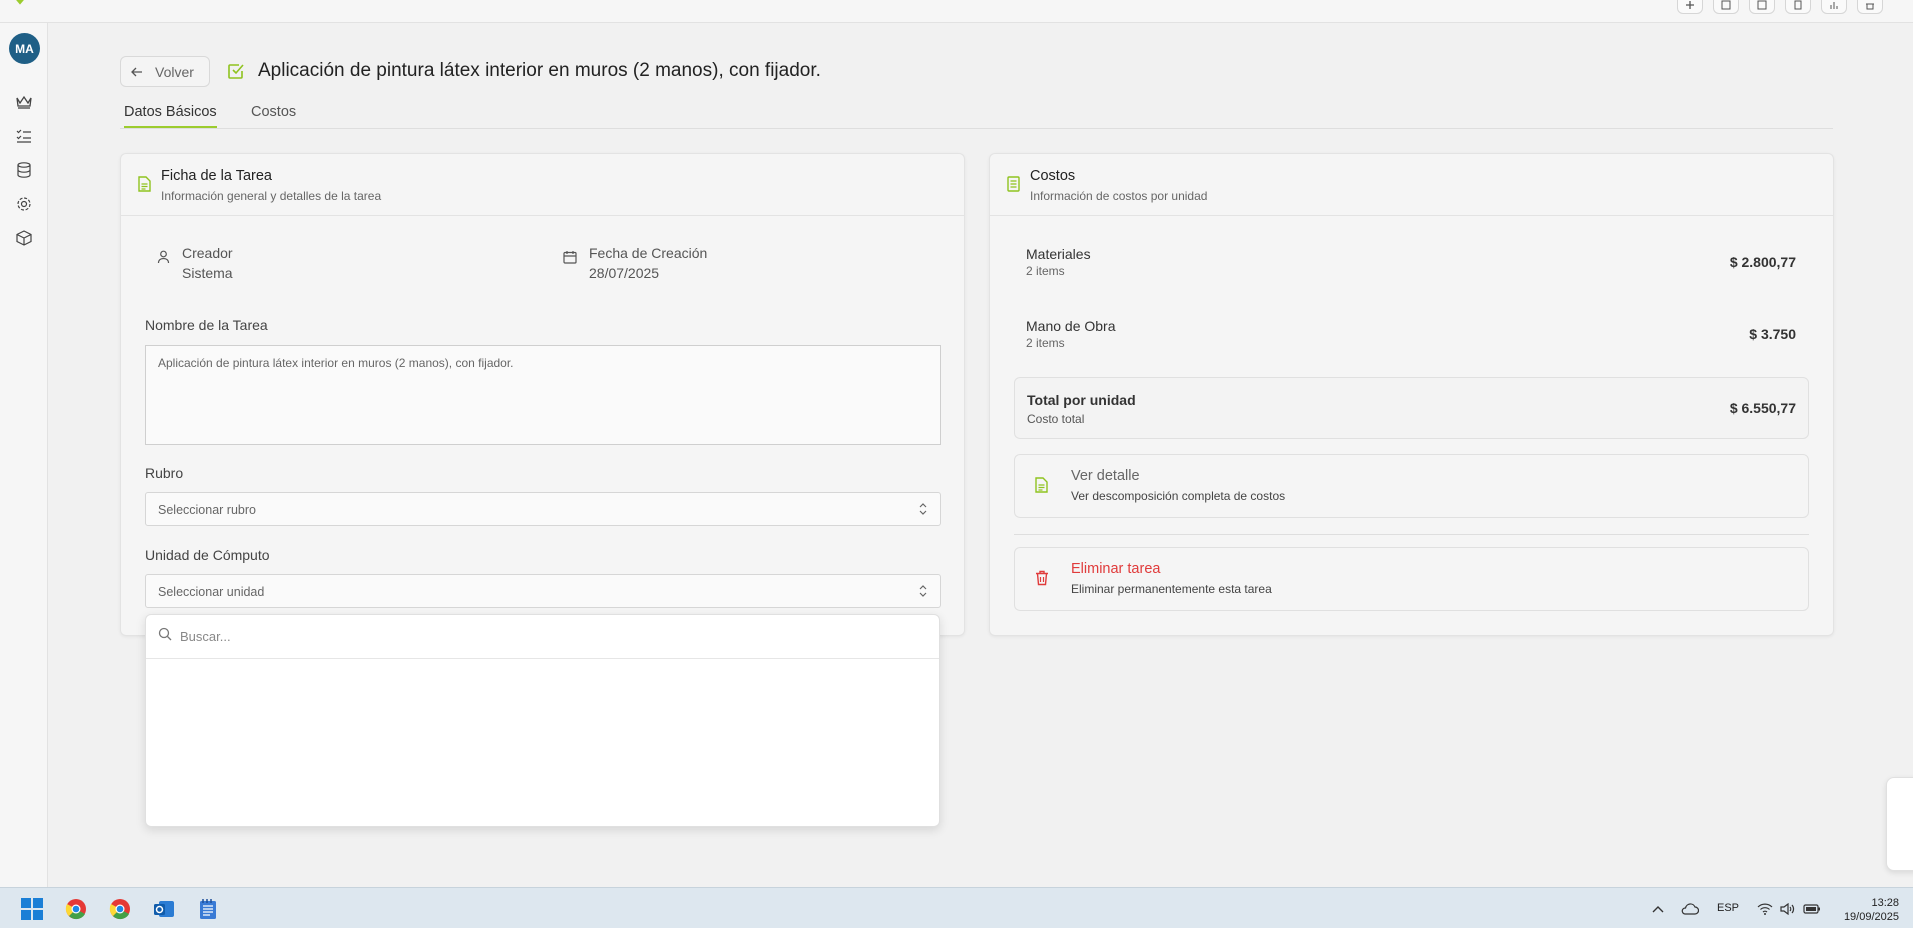  What do you see at coordinates (1885, 903) in the screenshot?
I see `clock-time: 13:28` at bounding box center [1885, 903].